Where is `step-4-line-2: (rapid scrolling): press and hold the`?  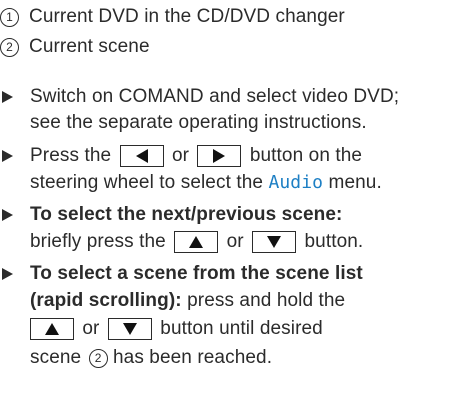
step-4-line-2: (rapid scrolling): press and hold the is located at coordinates (187, 301).